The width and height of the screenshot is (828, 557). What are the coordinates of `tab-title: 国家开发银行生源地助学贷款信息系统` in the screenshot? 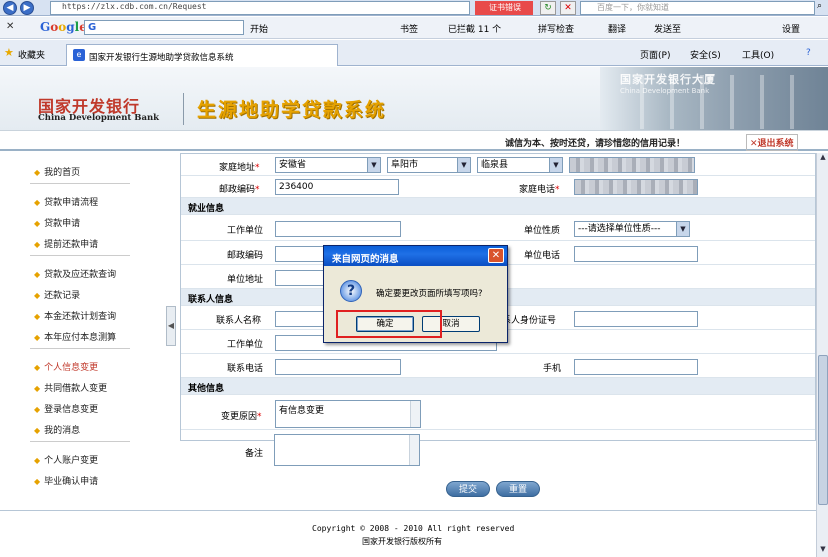 It's located at (161, 58).